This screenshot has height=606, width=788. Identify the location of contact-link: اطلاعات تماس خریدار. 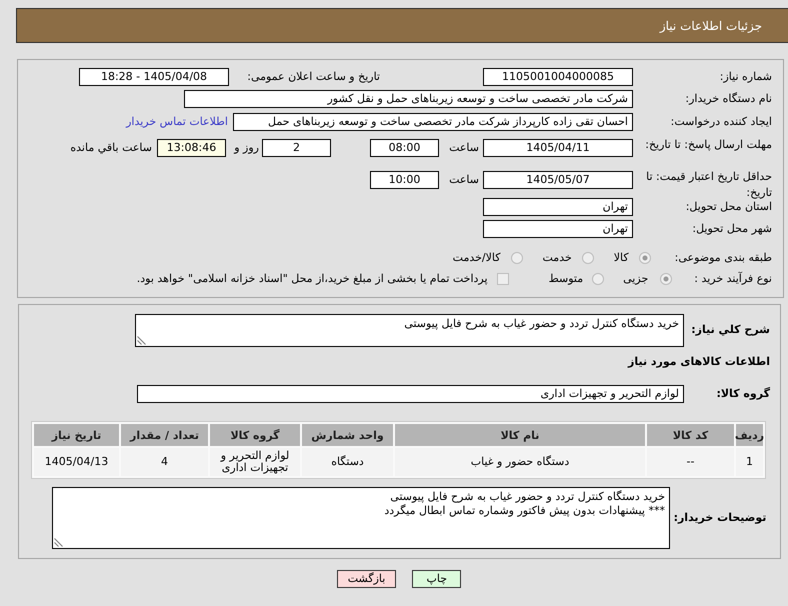
(177, 122).